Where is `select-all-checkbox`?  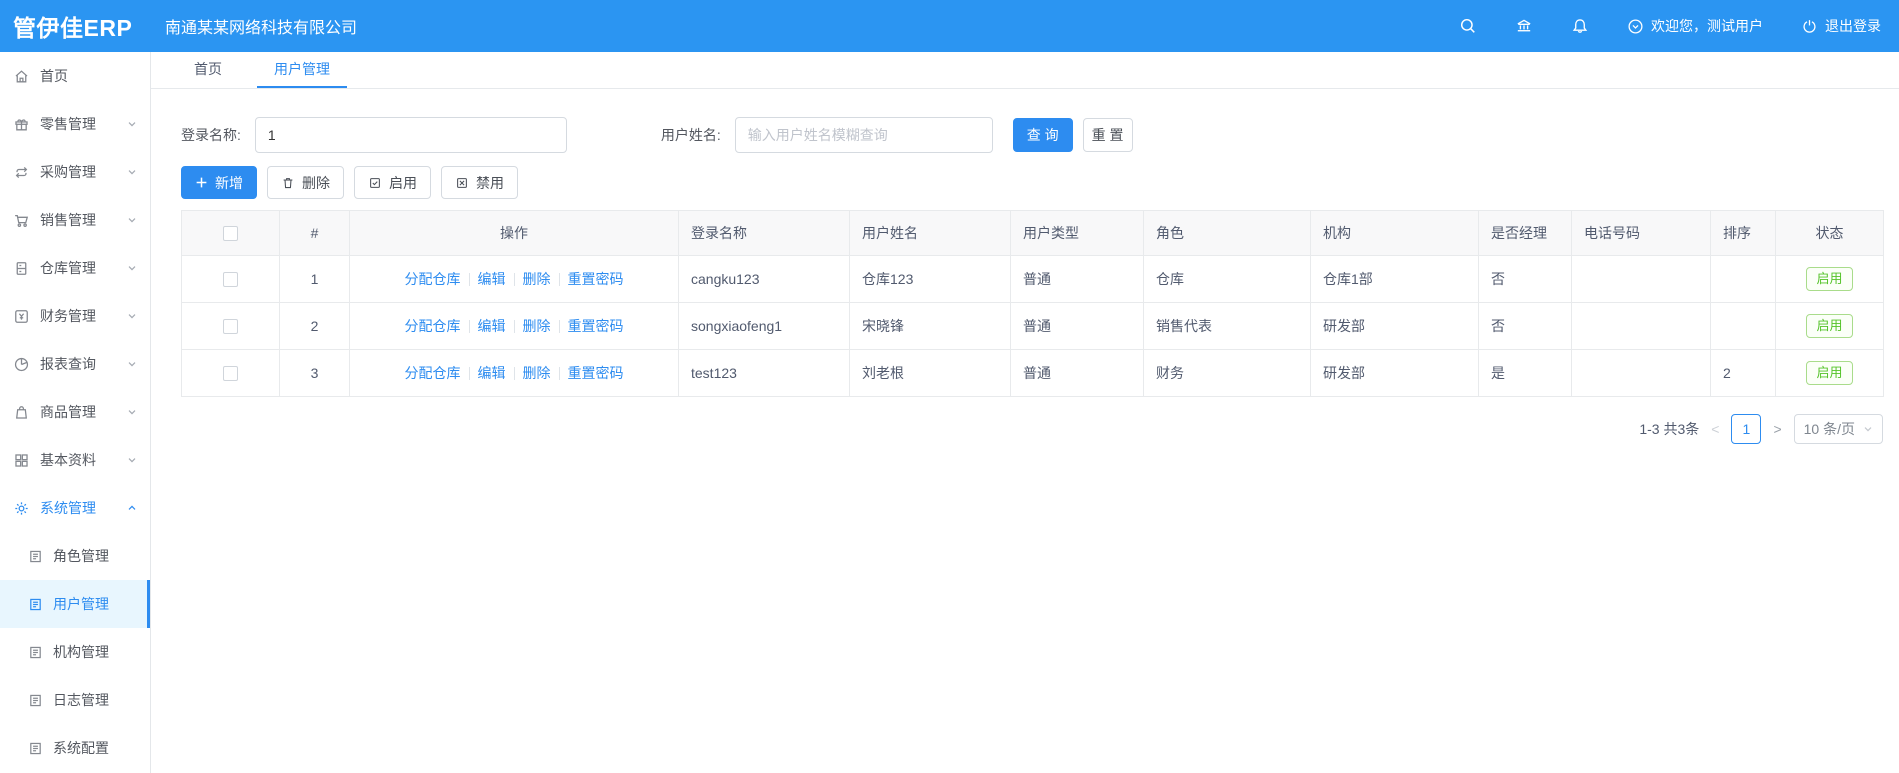 select-all-checkbox is located at coordinates (230, 234).